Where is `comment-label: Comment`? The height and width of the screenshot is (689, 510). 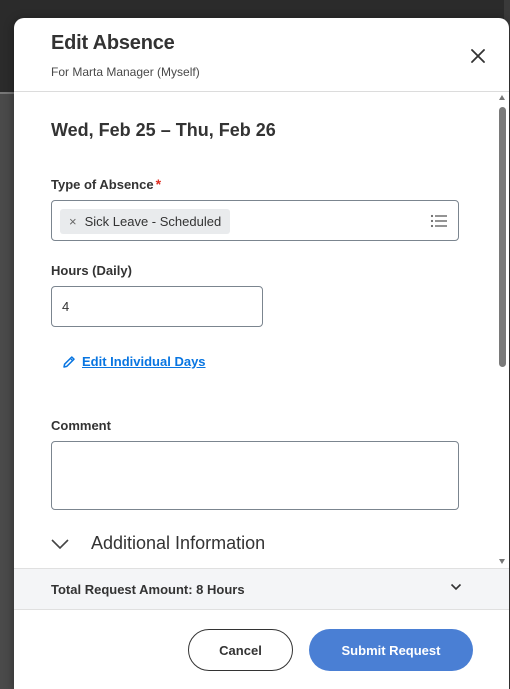
comment-label: Comment is located at coordinates (81, 425).